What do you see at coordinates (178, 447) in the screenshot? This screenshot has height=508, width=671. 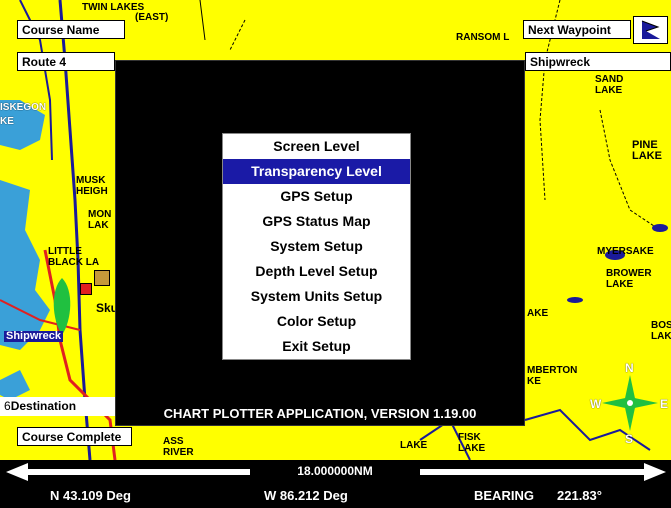 I see `map-label-ass-river: ASS RIVER` at bounding box center [178, 447].